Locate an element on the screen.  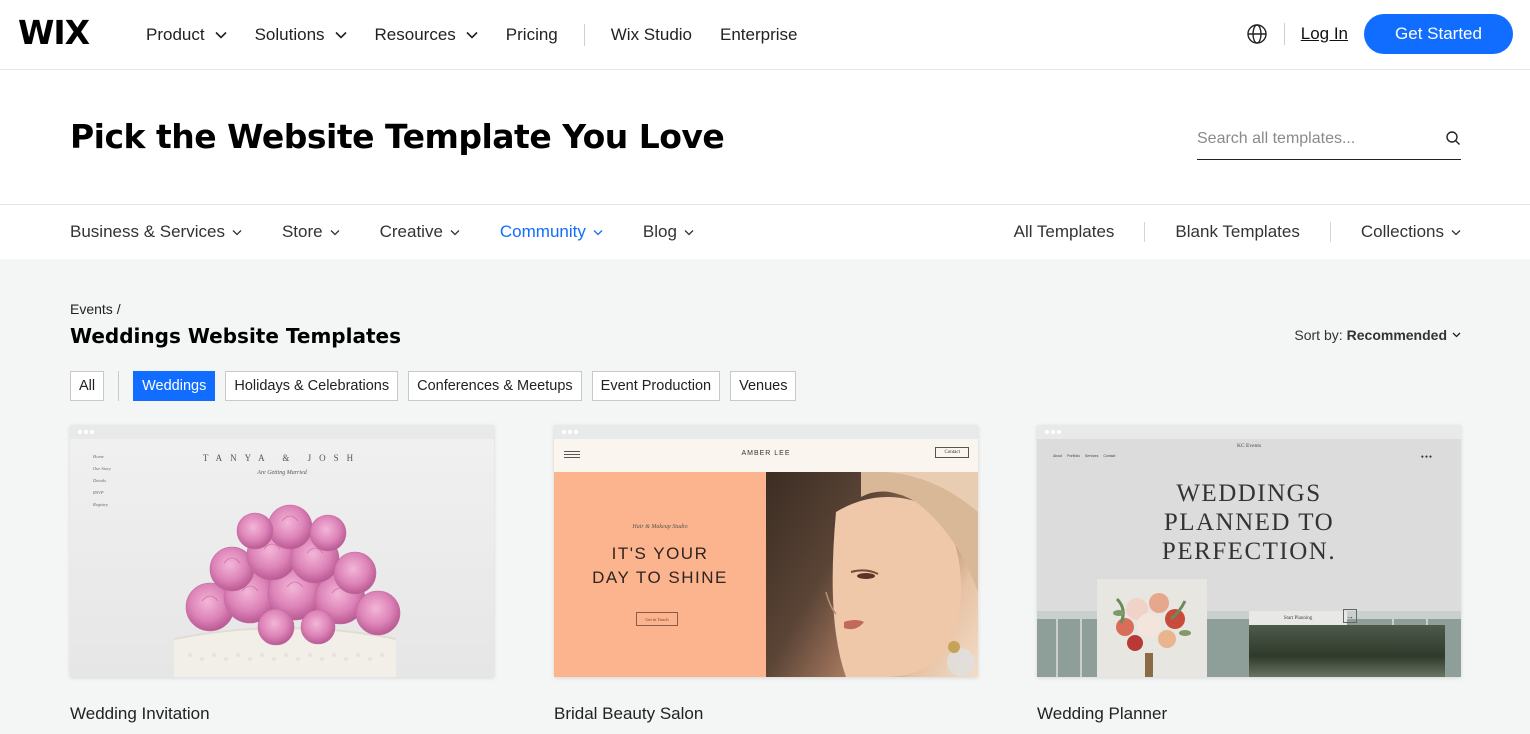
social-icons: ●●● is located at coordinates (1427, 457).